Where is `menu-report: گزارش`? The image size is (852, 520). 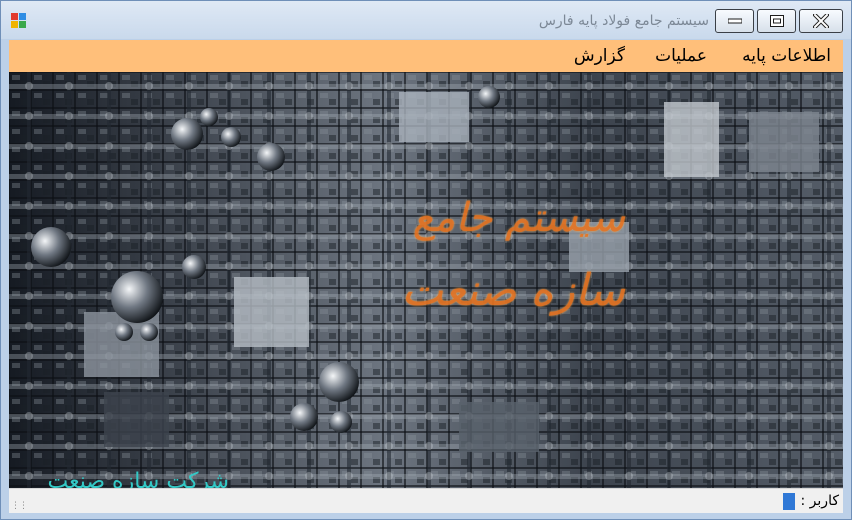 menu-report: گزارش is located at coordinates (599, 56).